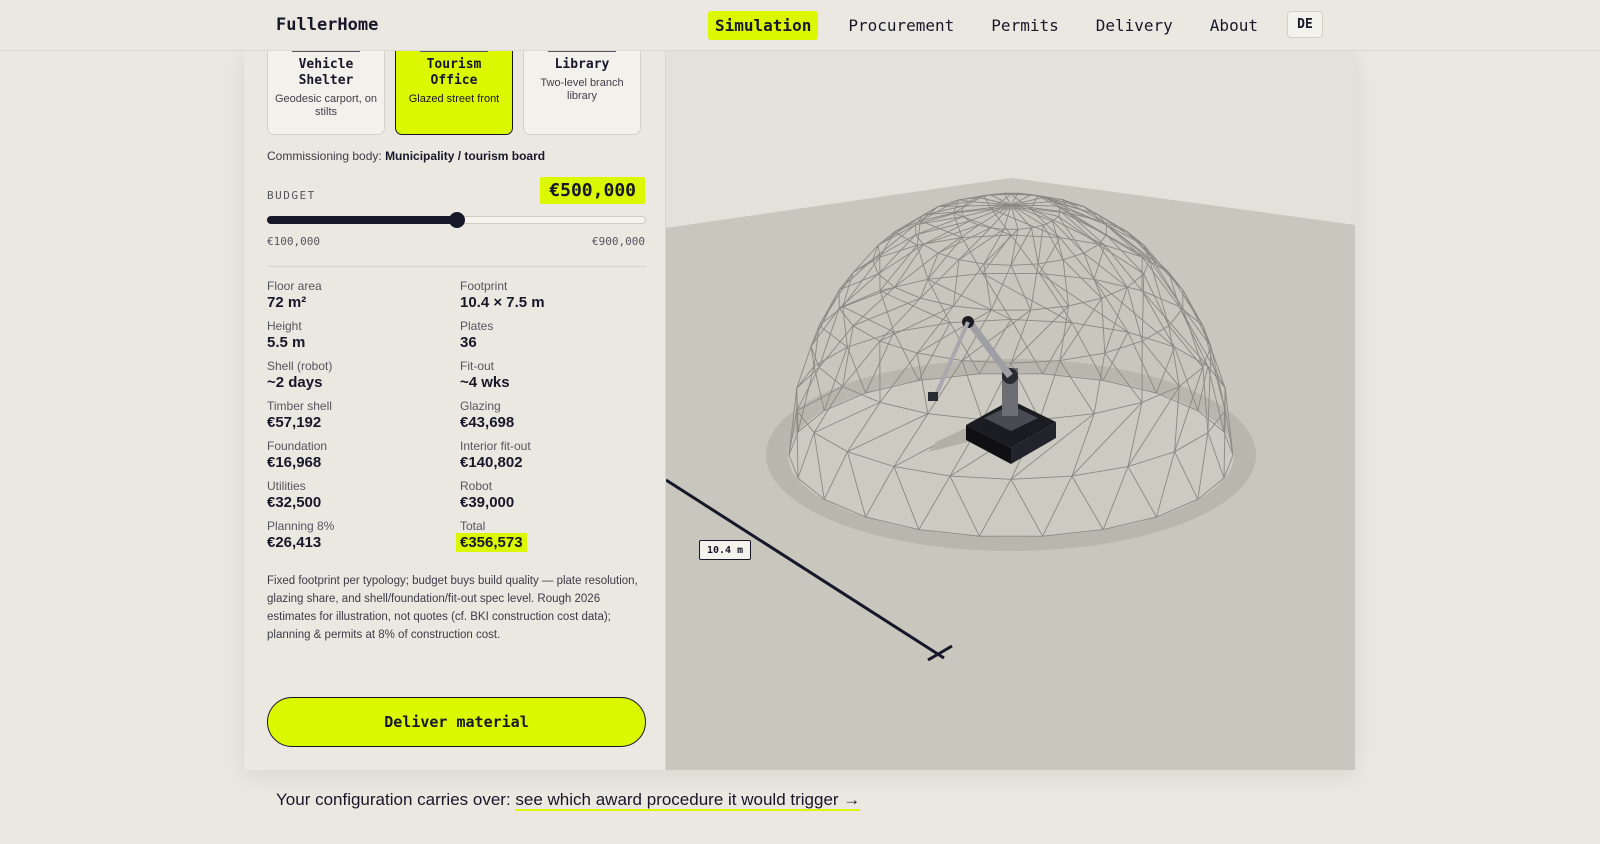 The height and width of the screenshot is (844, 1600). I want to click on stat-value: €140,802, so click(491, 462).